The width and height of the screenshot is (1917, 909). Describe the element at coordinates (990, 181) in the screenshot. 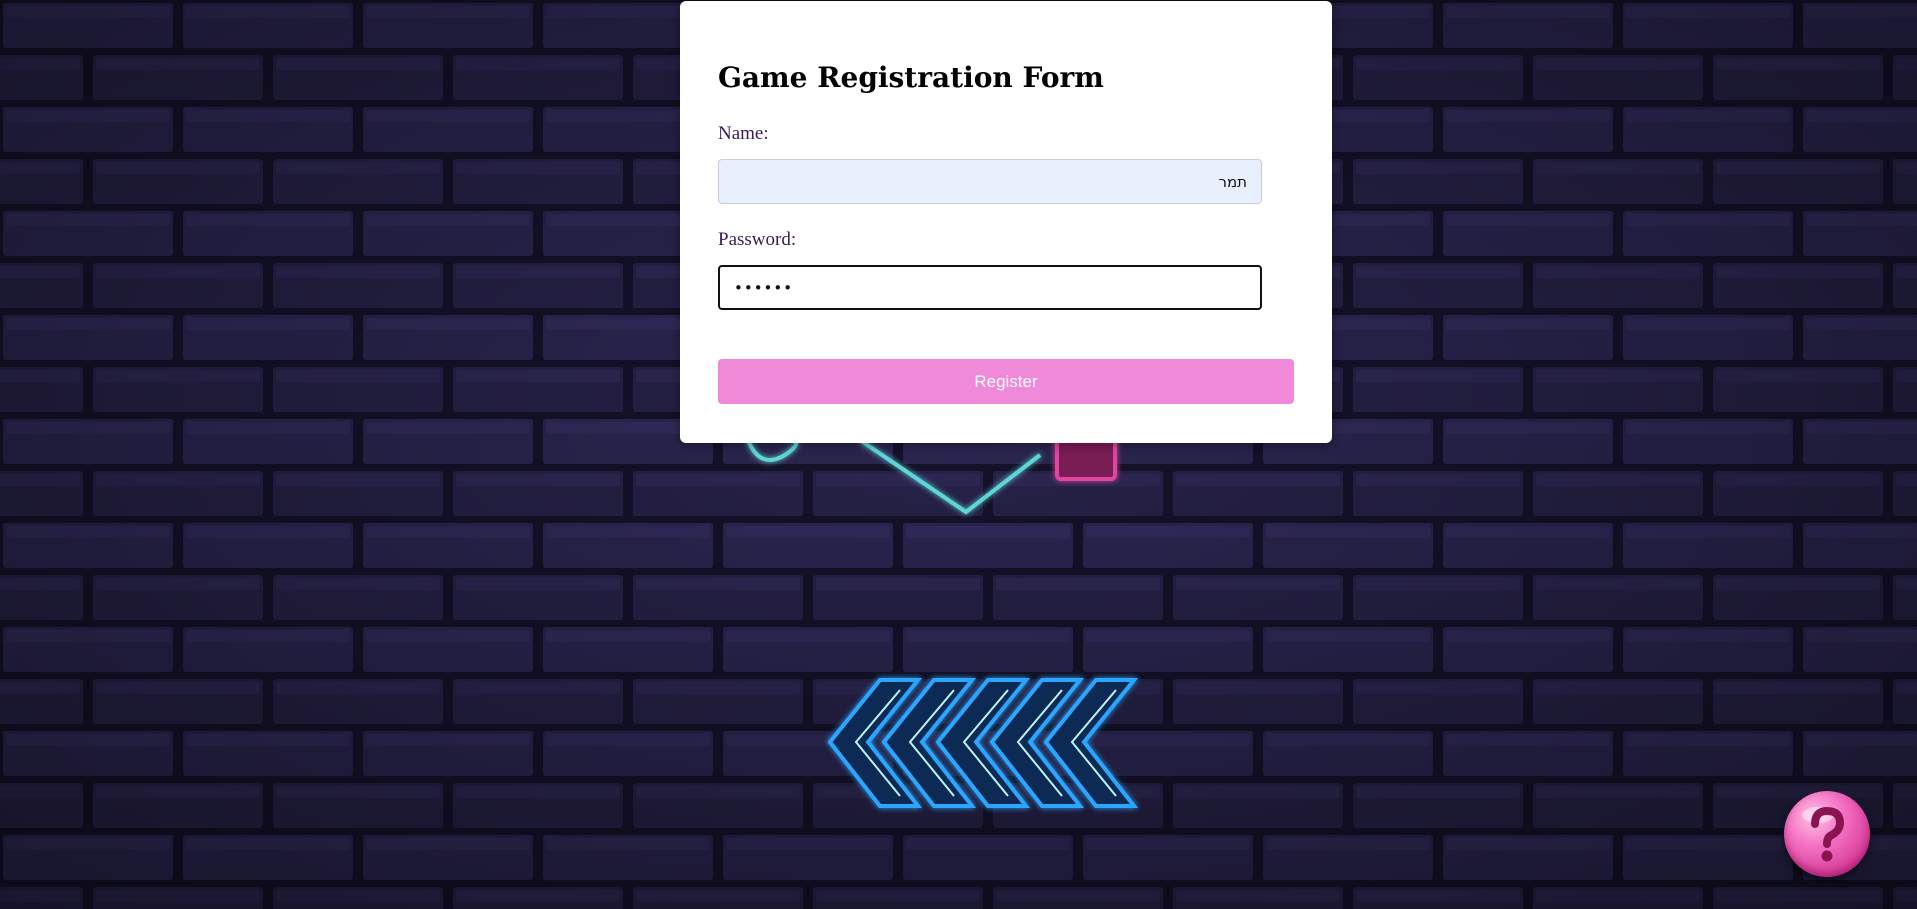

I see `name-input` at that location.